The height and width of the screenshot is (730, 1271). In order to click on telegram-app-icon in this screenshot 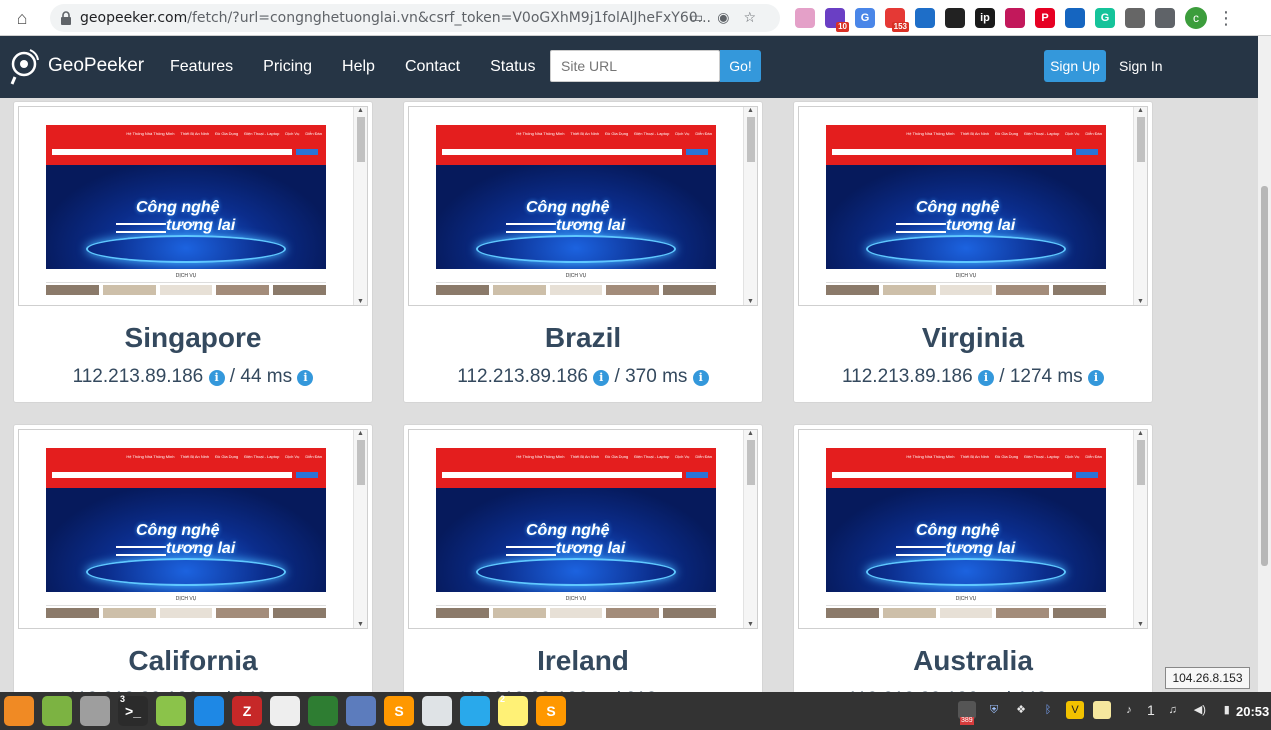, I will do `click(475, 711)`.